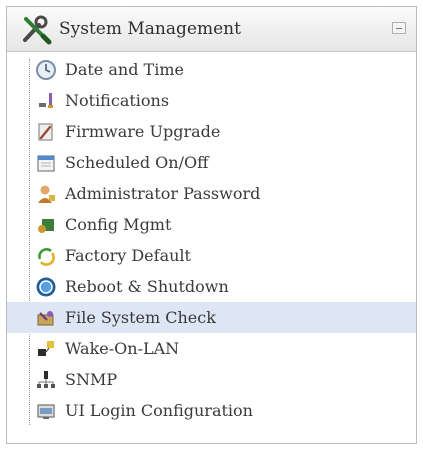 This screenshot has height=450, width=423. I want to click on menu-item-label: File System Check, so click(140, 317).